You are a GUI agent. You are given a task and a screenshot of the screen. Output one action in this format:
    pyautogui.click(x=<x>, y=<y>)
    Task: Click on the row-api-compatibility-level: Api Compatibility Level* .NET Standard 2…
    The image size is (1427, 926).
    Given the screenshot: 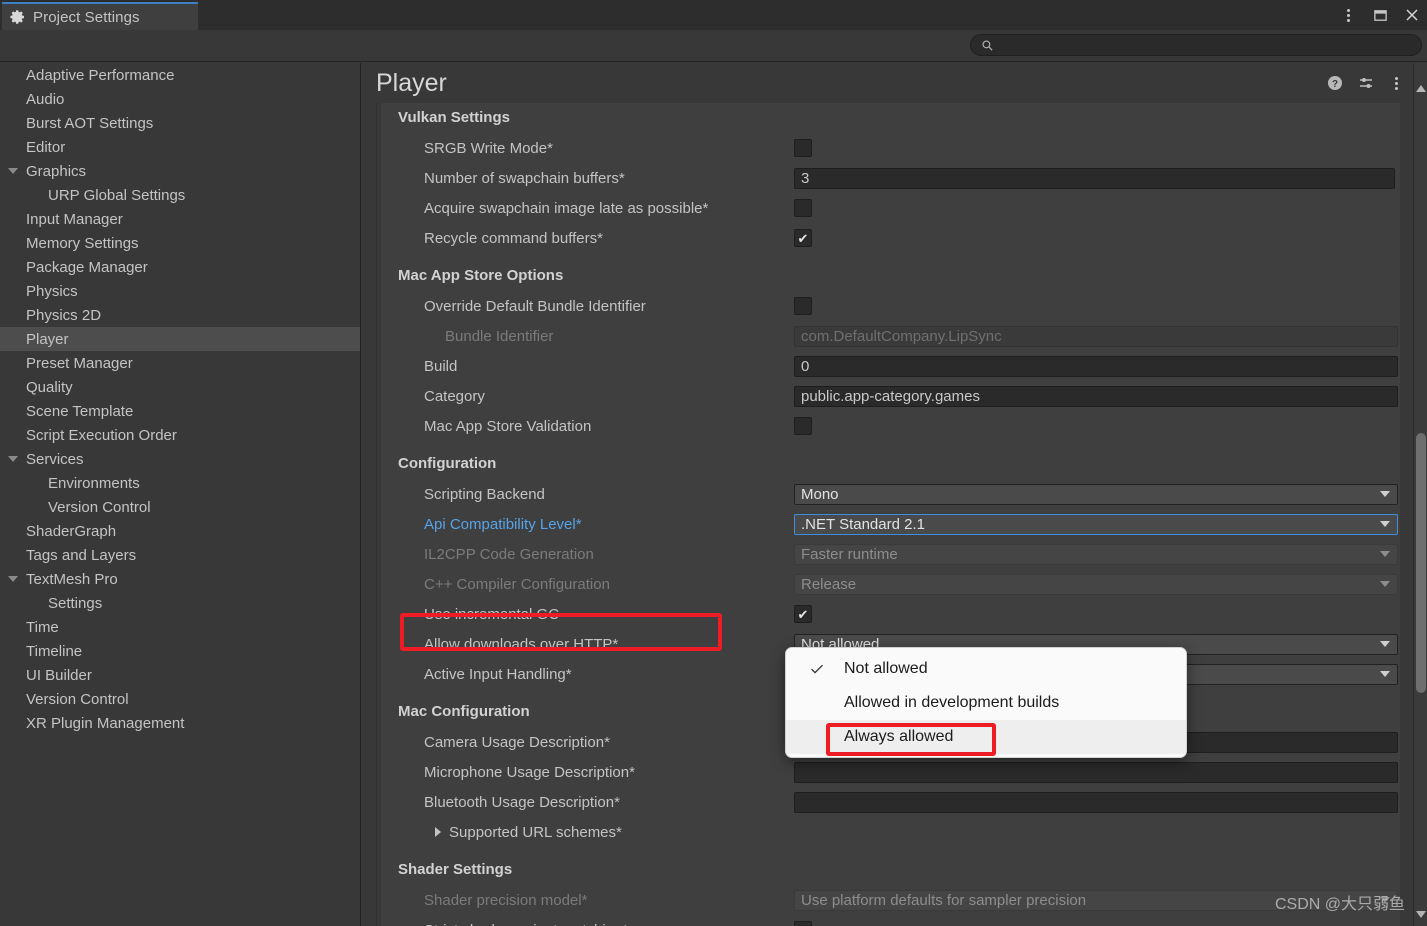 What is the action you would take?
    pyautogui.click(x=893, y=524)
    